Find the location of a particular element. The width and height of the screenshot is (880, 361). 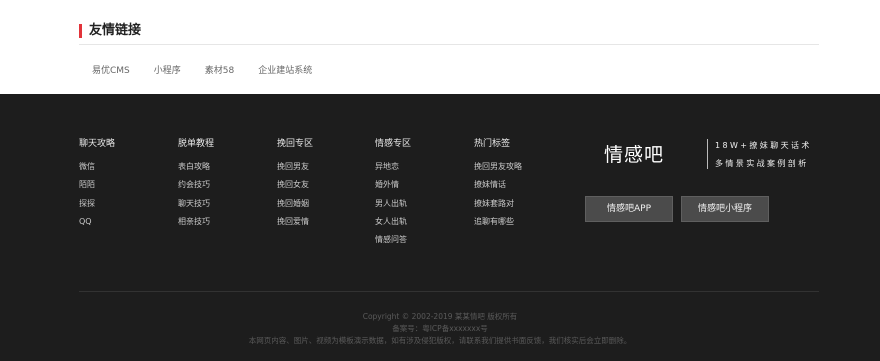

app-download-button: 情感吧APP is located at coordinates (629, 209).